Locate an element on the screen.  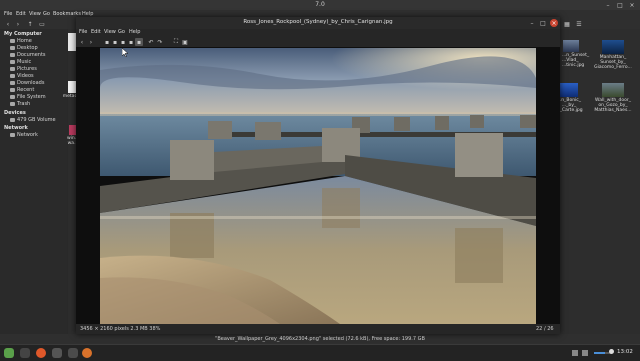
menu-help: Help is located at coordinates (134, 32).